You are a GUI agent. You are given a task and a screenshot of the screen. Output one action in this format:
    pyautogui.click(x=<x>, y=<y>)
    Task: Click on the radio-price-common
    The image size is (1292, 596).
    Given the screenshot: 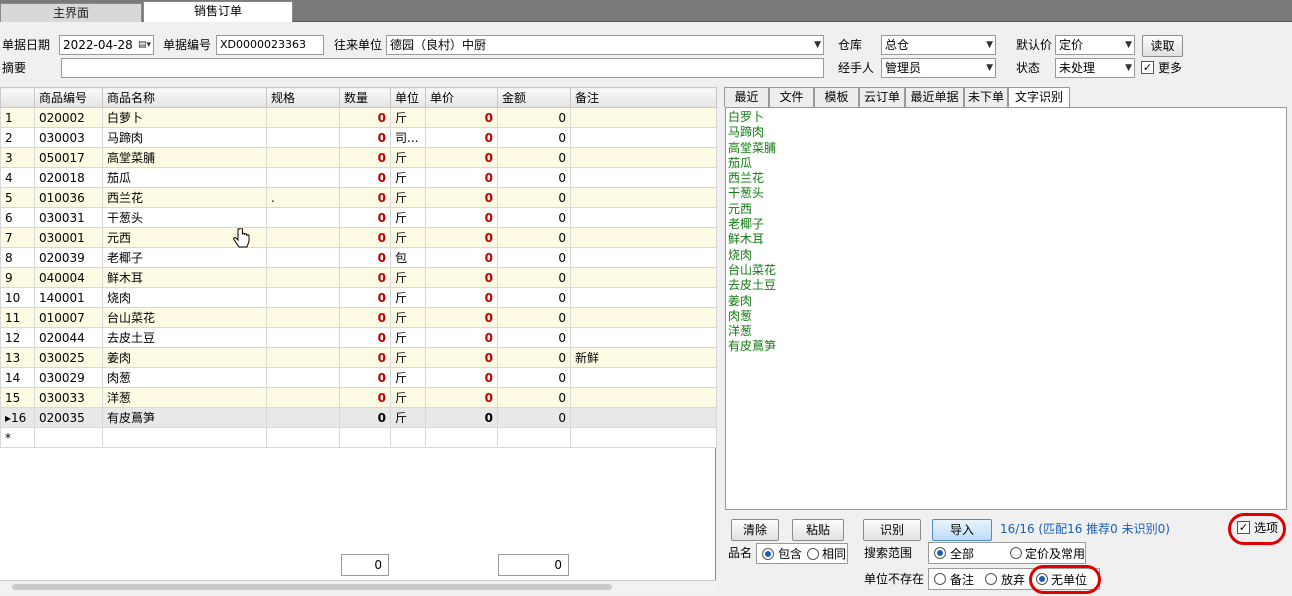 What is the action you would take?
    pyautogui.click(x=1016, y=553)
    